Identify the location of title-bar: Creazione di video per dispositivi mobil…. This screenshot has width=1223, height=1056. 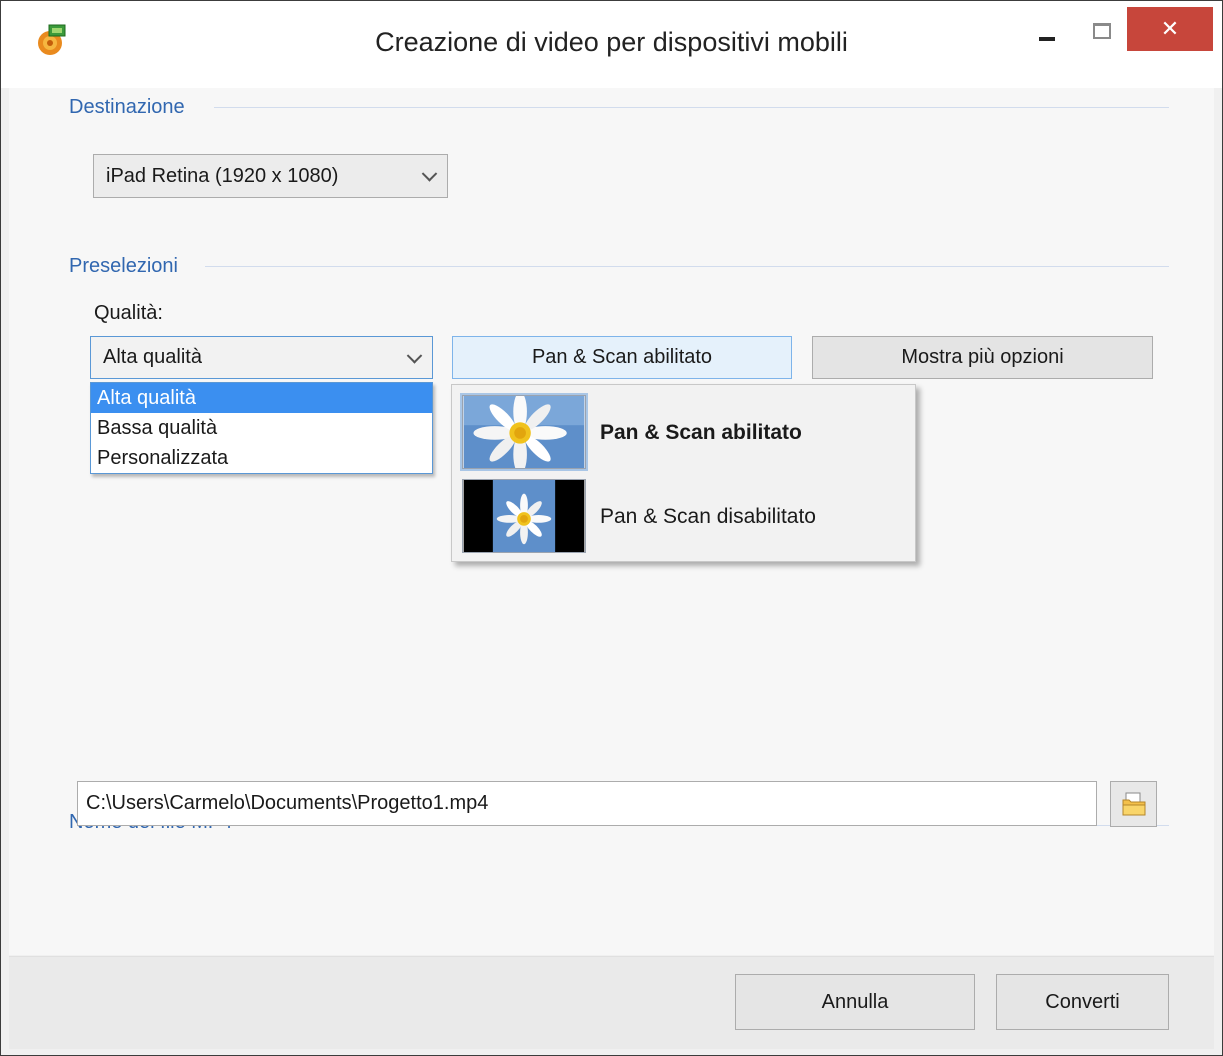
(611, 44).